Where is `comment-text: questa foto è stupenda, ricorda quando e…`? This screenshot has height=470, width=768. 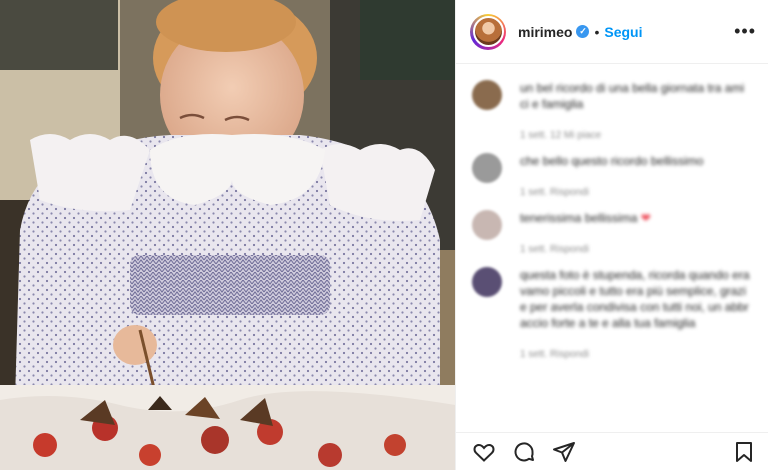
comment-text: questa foto è stupenda, ricorda quando e… is located at coordinates (635, 299).